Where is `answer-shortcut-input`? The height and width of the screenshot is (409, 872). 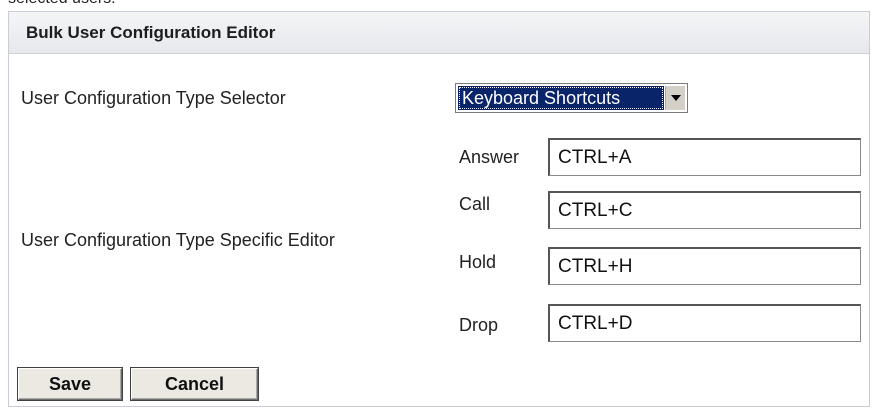 answer-shortcut-input is located at coordinates (704, 157).